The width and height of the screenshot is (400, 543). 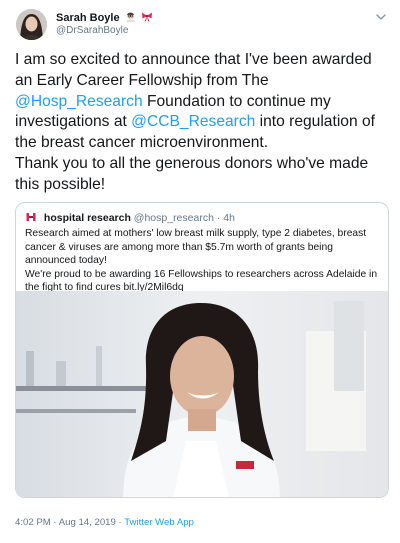 I want to click on ribbon-icon, so click(x=147, y=18).